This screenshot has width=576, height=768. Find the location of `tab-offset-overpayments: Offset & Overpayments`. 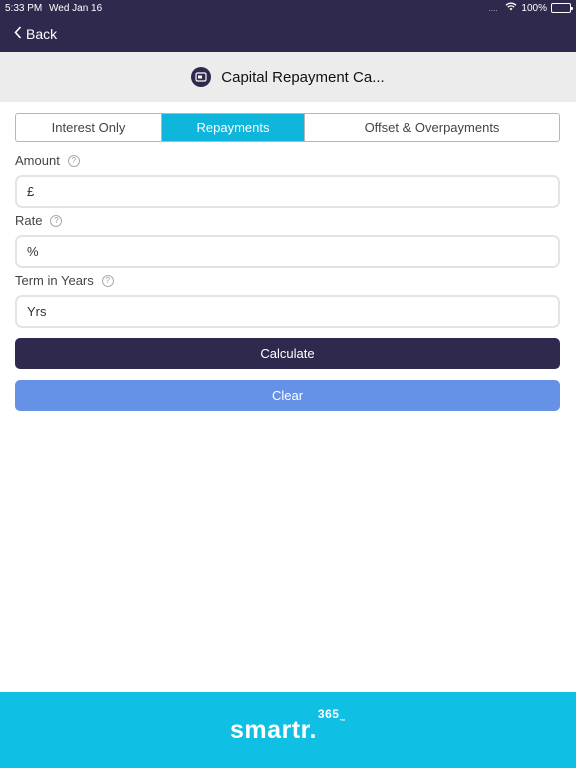

tab-offset-overpayments: Offset & Overpayments is located at coordinates (432, 127).